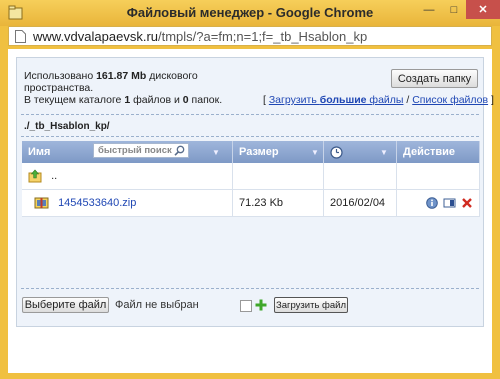 This screenshot has width=500, height=379. What do you see at coordinates (65, 305) in the screenshot?
I see `choose-file-button: Выберите файл` at bounding box center [65, 305].